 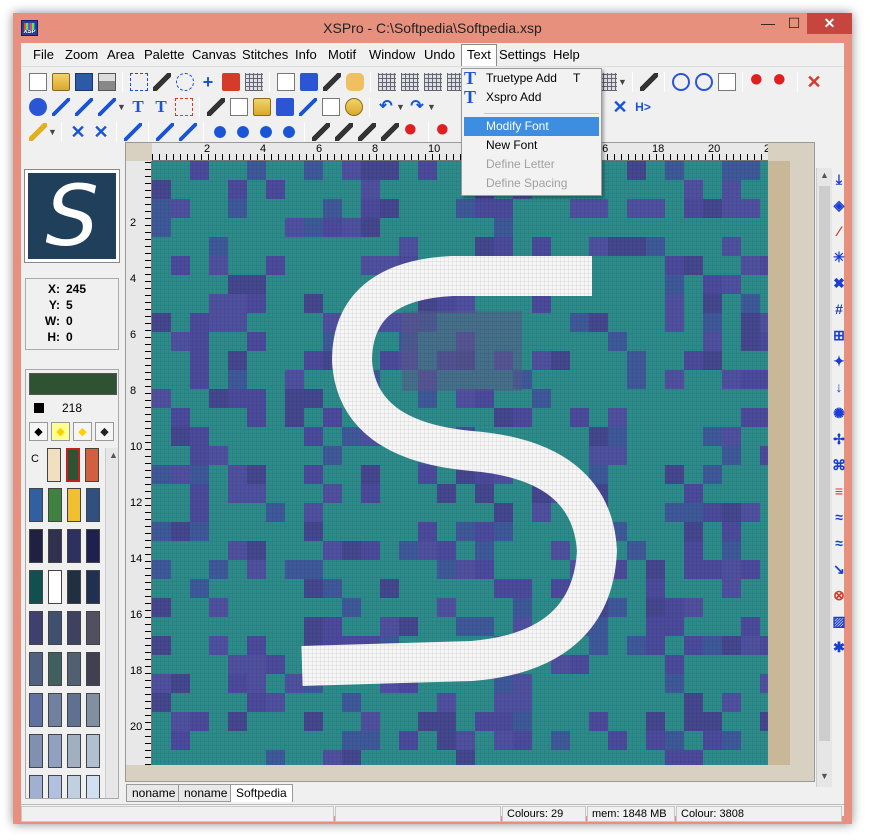 What do you see at coordinates (133, 132) in the screenshot?
I see `quarter-stitch-icon` at bounding box center [133, 132].